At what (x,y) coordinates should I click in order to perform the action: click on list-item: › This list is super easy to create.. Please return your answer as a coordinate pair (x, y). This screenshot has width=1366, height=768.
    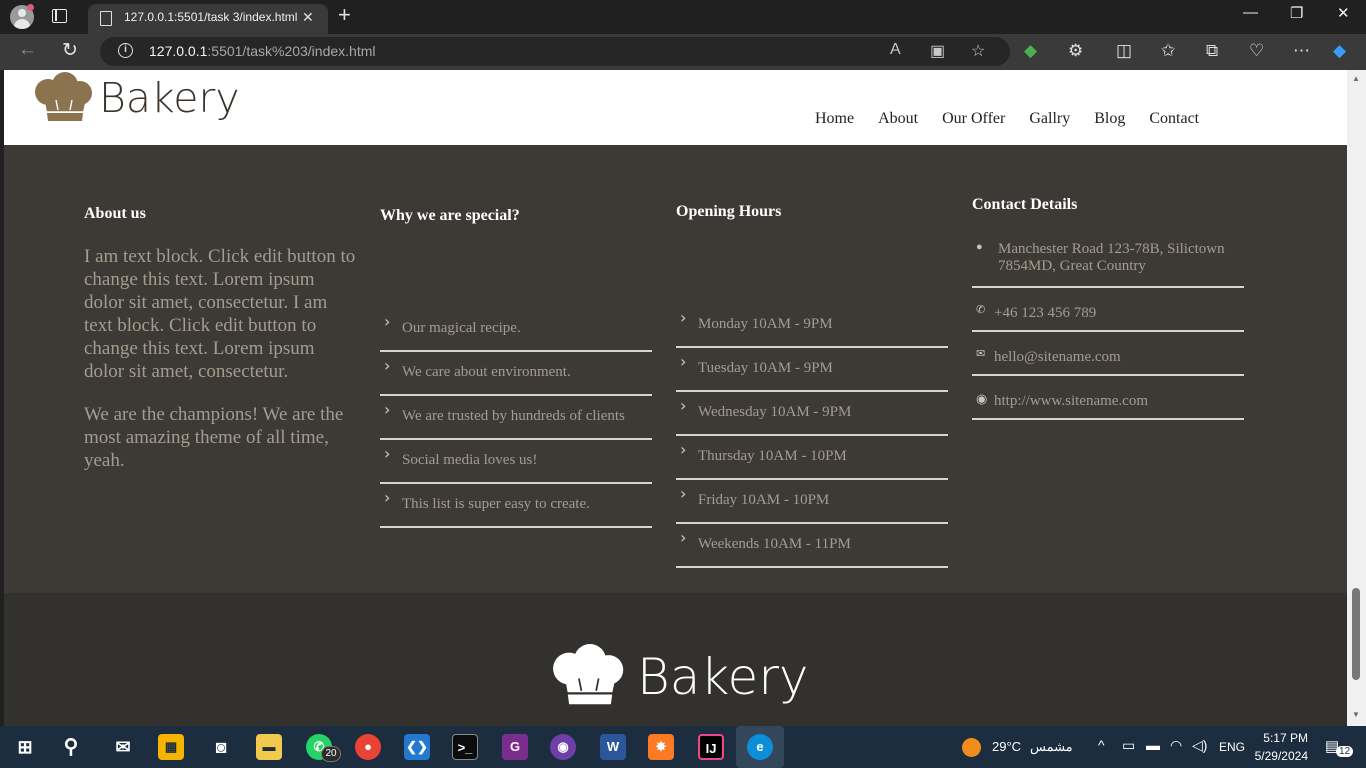
    Looking at the image, I should click on (516, 506).